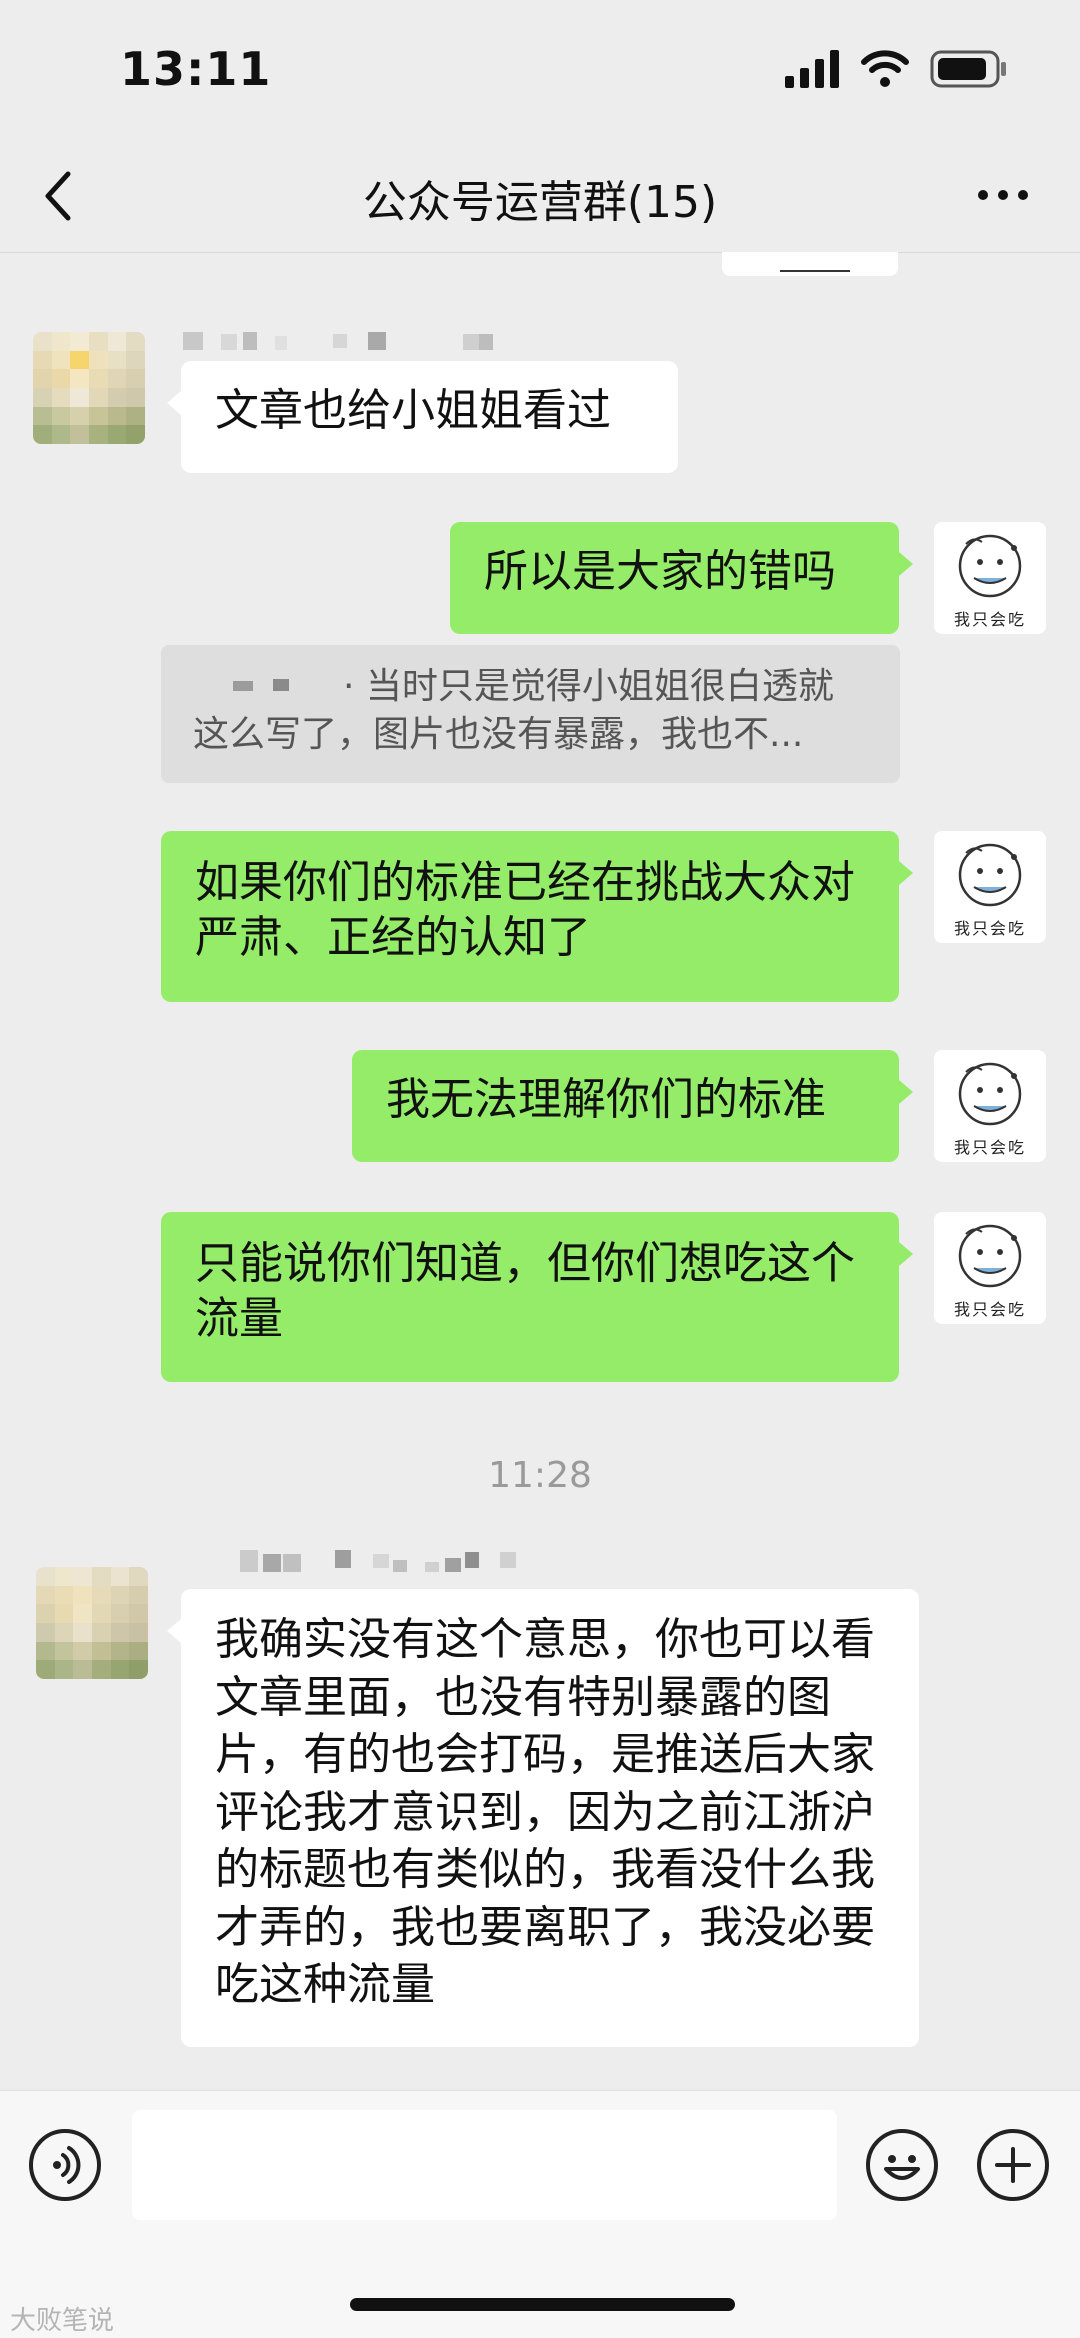  I want to click on my-message-bubble: 所以是大家的错吗, so click(681, 578).